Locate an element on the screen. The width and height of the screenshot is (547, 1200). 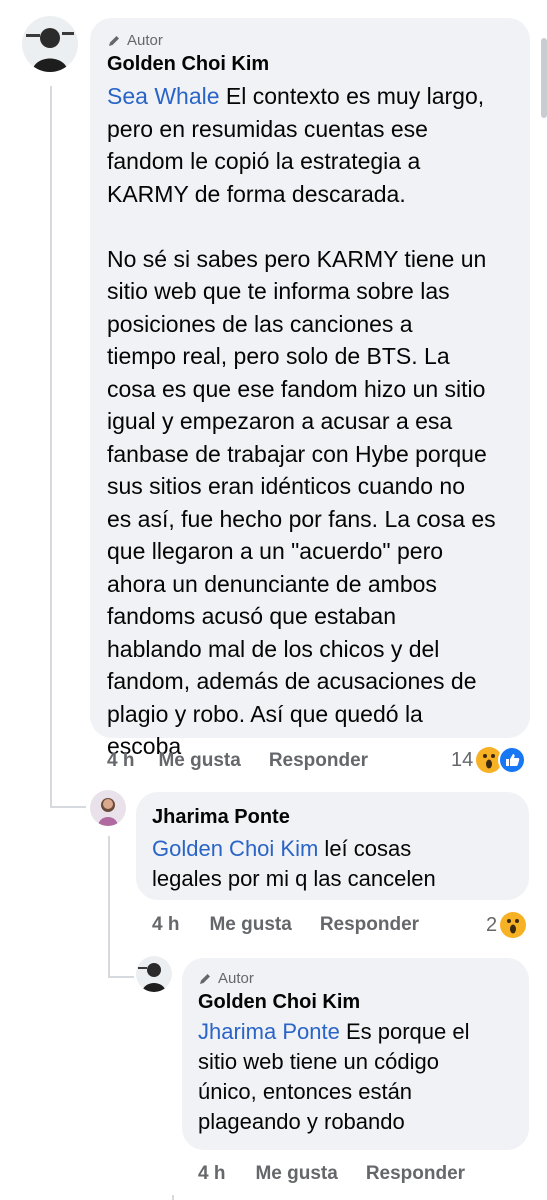
reaction-count: 14 is located at coordinates (462, 759).